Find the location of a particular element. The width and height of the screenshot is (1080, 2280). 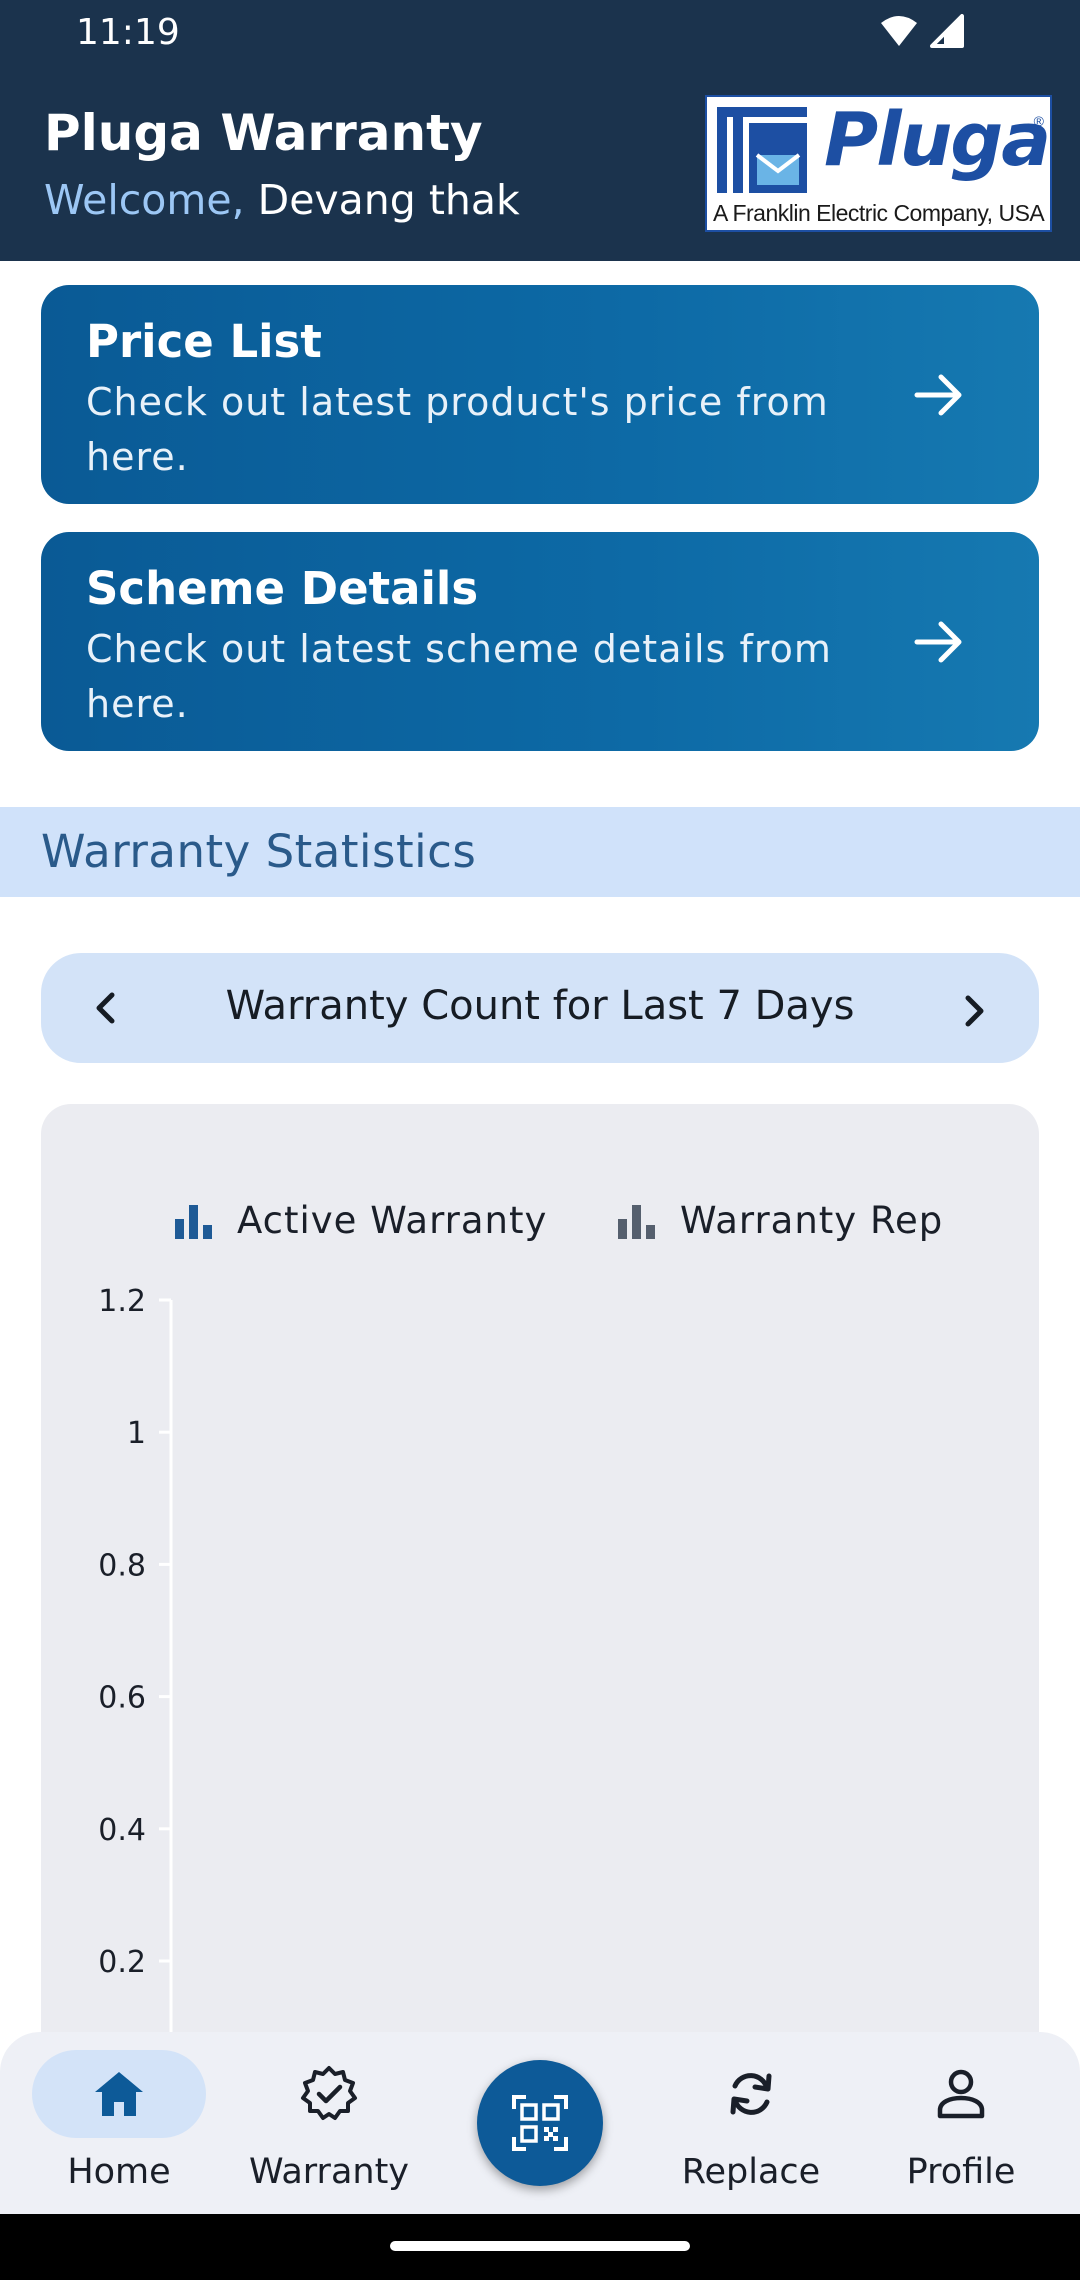

y-tick-label: 0.2 is located at coordinates (122, 1962).